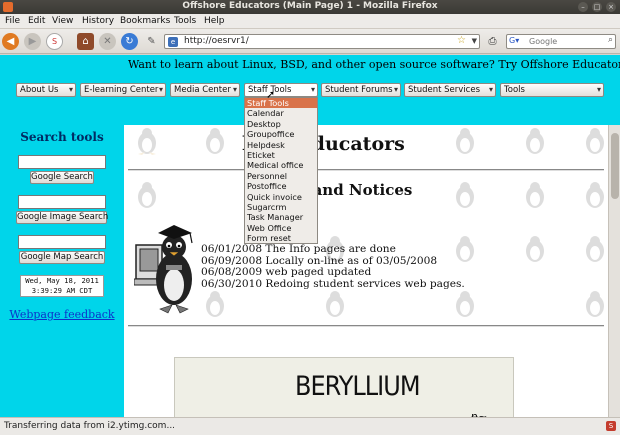  What do you see at coordinates (281, 207) in the screenshot?
I see `dropdown-option: Sugarcrm` at bounding box center [281, 207].